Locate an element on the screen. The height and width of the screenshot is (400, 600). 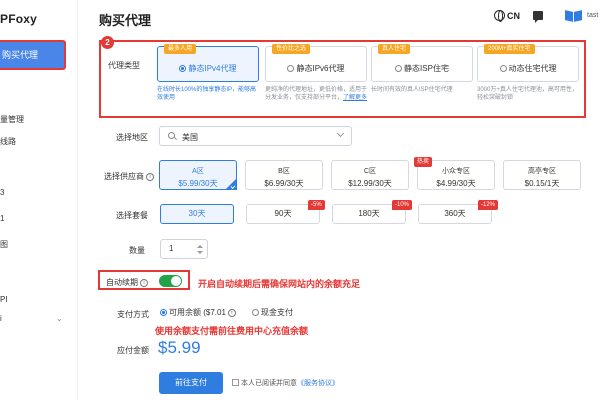
supplier-name: 高亭专区 is located at coordinates (542, 171).